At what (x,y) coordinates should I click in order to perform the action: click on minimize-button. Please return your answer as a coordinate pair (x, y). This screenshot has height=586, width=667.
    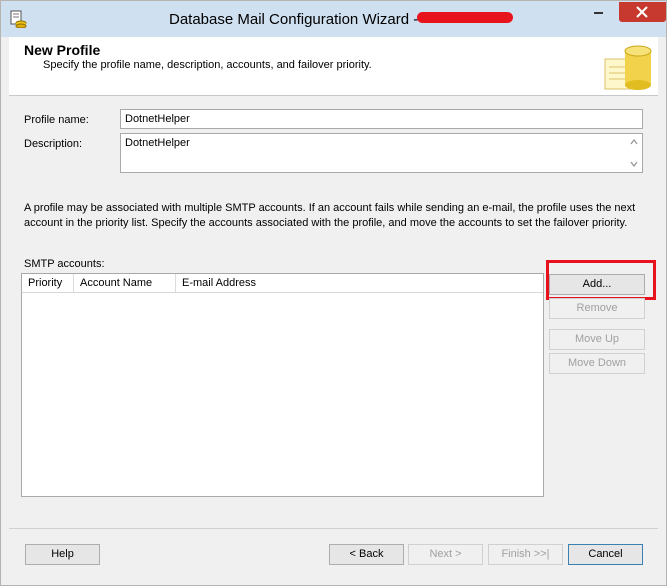
    Looking at the image, I should click on (599, 12).